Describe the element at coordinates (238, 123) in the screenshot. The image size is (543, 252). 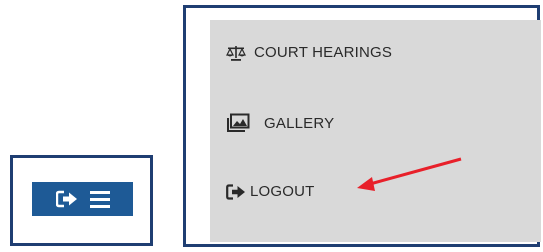
I see `image-gallery-icon` at that location.